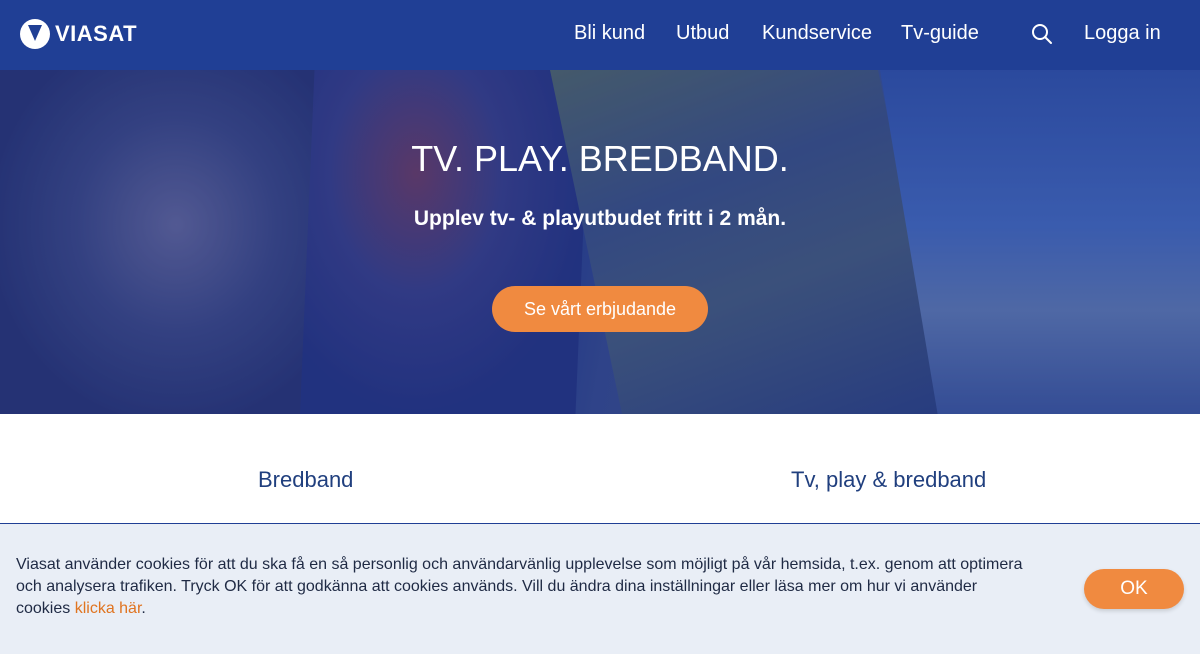 Image resolution: width=1200 pixels, height=654 pixels. What do you see at coordinates (609, 33) in the screenshot?
I see `nav-item-bli-kund: Bli kund` at bounding box center [609, 33].